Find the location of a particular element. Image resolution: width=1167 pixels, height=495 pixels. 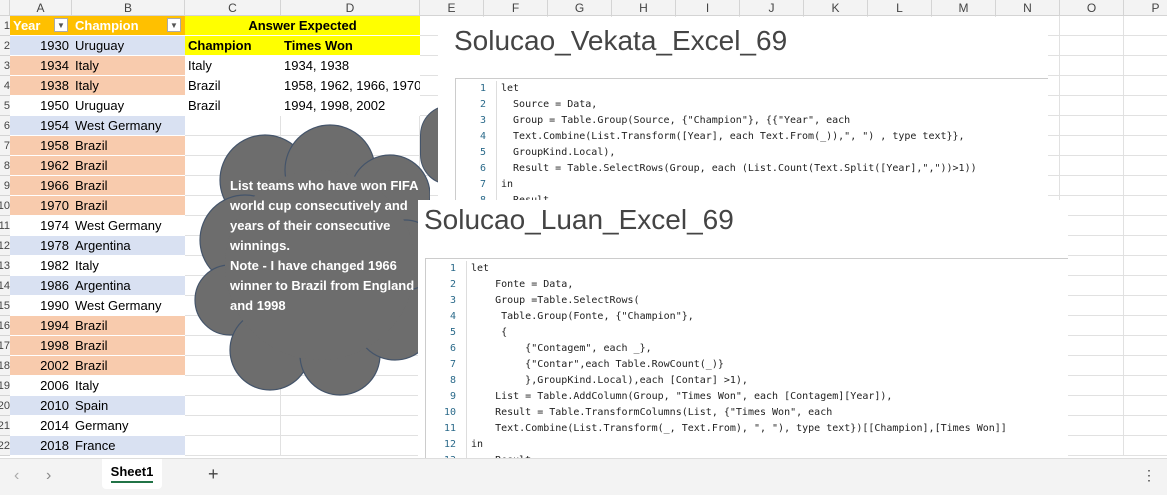

year-cell: 1978 is located at coordinates (41, 246).